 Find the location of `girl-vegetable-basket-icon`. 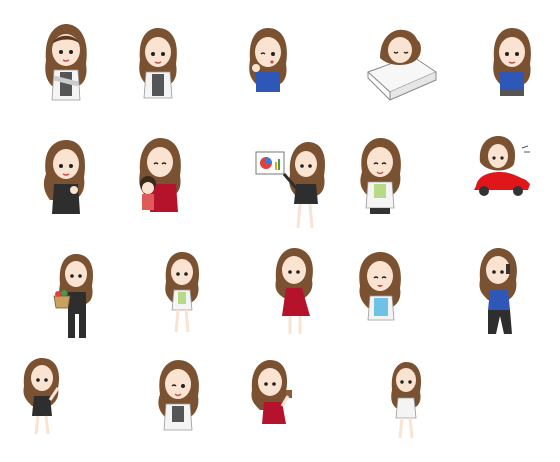

girl-vegetable-basket-icon is located at coordinates (73, 296).